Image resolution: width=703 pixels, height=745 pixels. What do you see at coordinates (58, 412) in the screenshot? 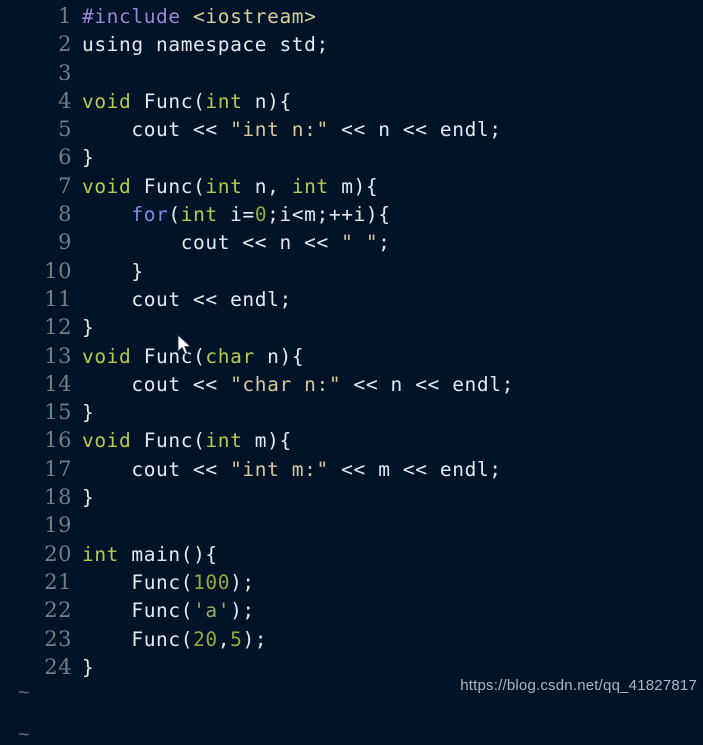
I see `line-number: 15` at bounding box center [58, 412].